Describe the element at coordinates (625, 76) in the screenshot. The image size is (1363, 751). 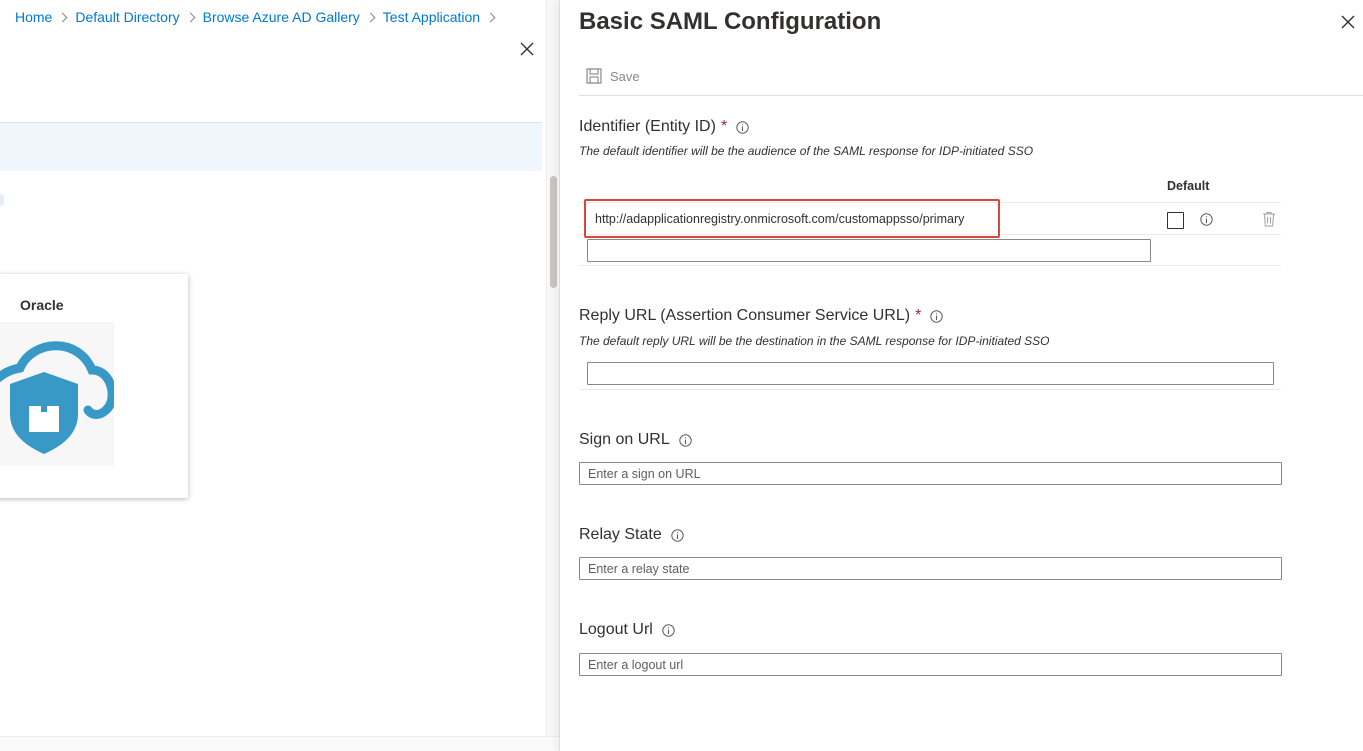
I see `save-label: Save` at that location.